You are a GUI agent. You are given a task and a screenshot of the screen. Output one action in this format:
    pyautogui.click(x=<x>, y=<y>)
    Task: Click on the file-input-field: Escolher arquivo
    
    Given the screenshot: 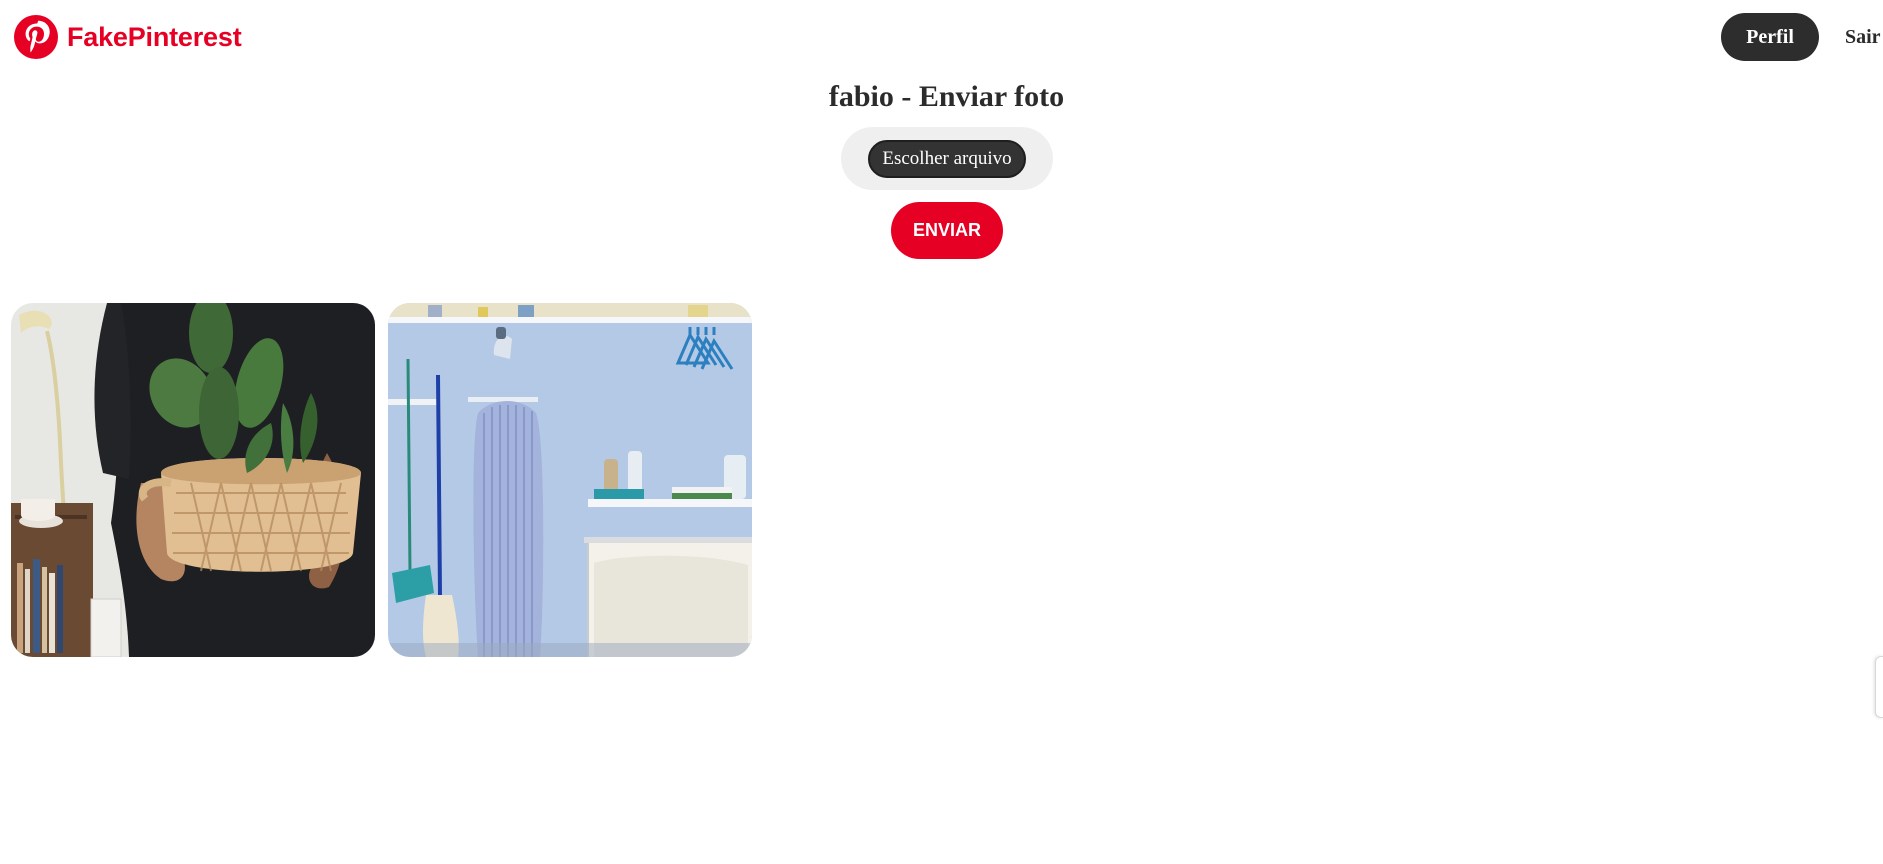 What is the action you would take?
    pyautogui.click(x=947, y=158)
    